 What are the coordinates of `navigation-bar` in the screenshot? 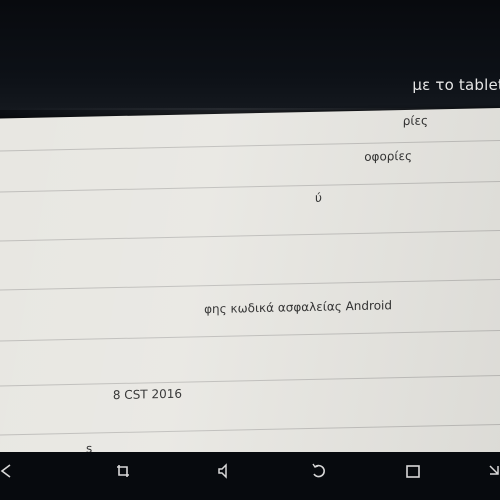 It's located at (250, 476).